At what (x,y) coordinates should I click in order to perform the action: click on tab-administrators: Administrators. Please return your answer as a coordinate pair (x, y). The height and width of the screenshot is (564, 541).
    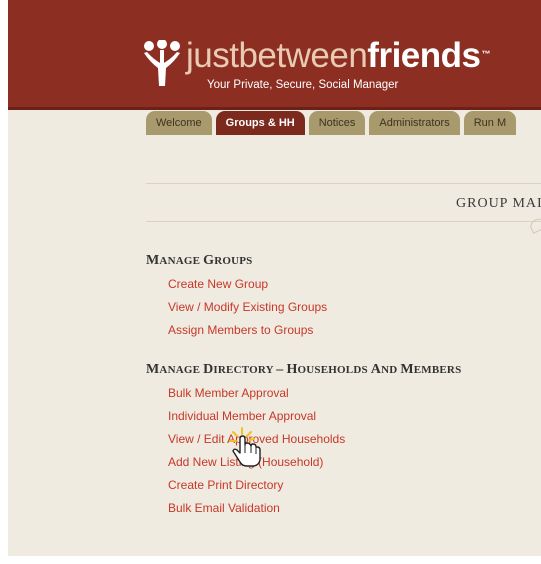
    Looking at the image, I should click on (414, 123).